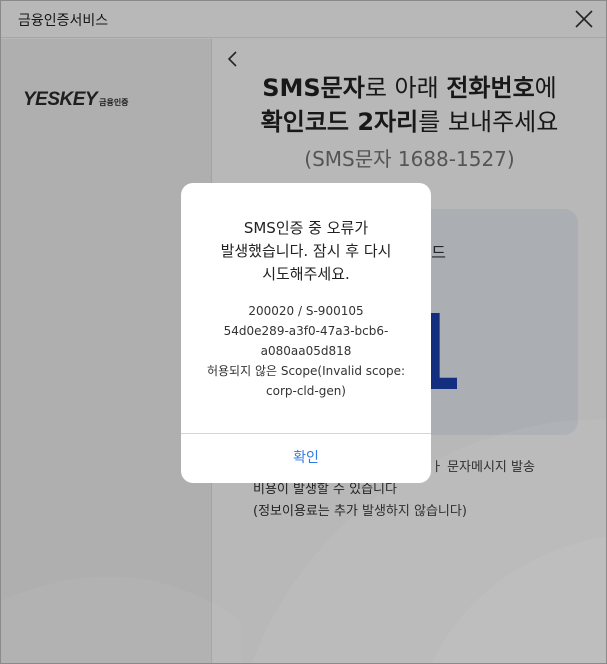  I want to click on error-message-line-2: corp-cld-gen), so click(306, 391).